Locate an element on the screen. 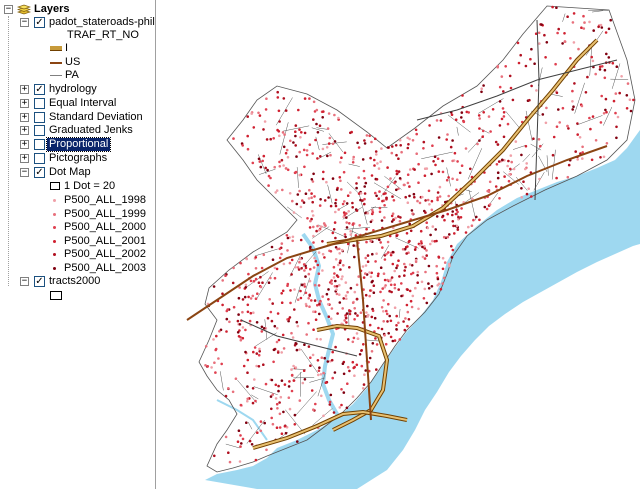  layer-label-proportional: Proportional is located at coordinates (78, 144).